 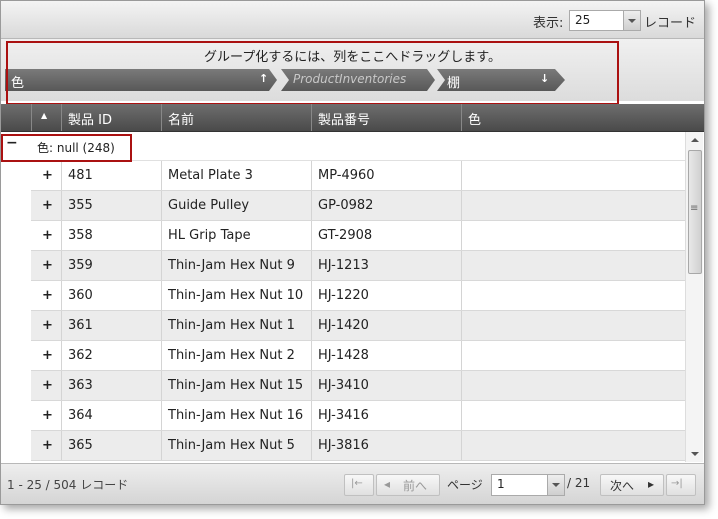 I want to click on total-pages: / 21, so click(x=579, y=483).